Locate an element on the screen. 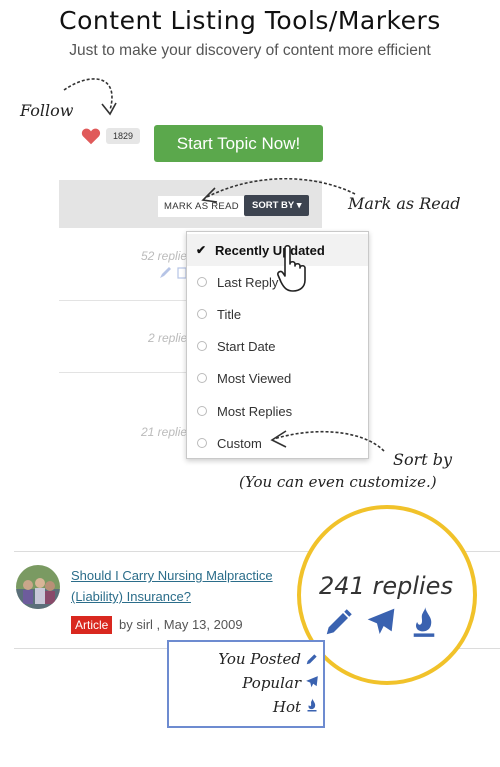 The image size is (500, 767). legend-label: You Posted is located at coordinates (259, 659).